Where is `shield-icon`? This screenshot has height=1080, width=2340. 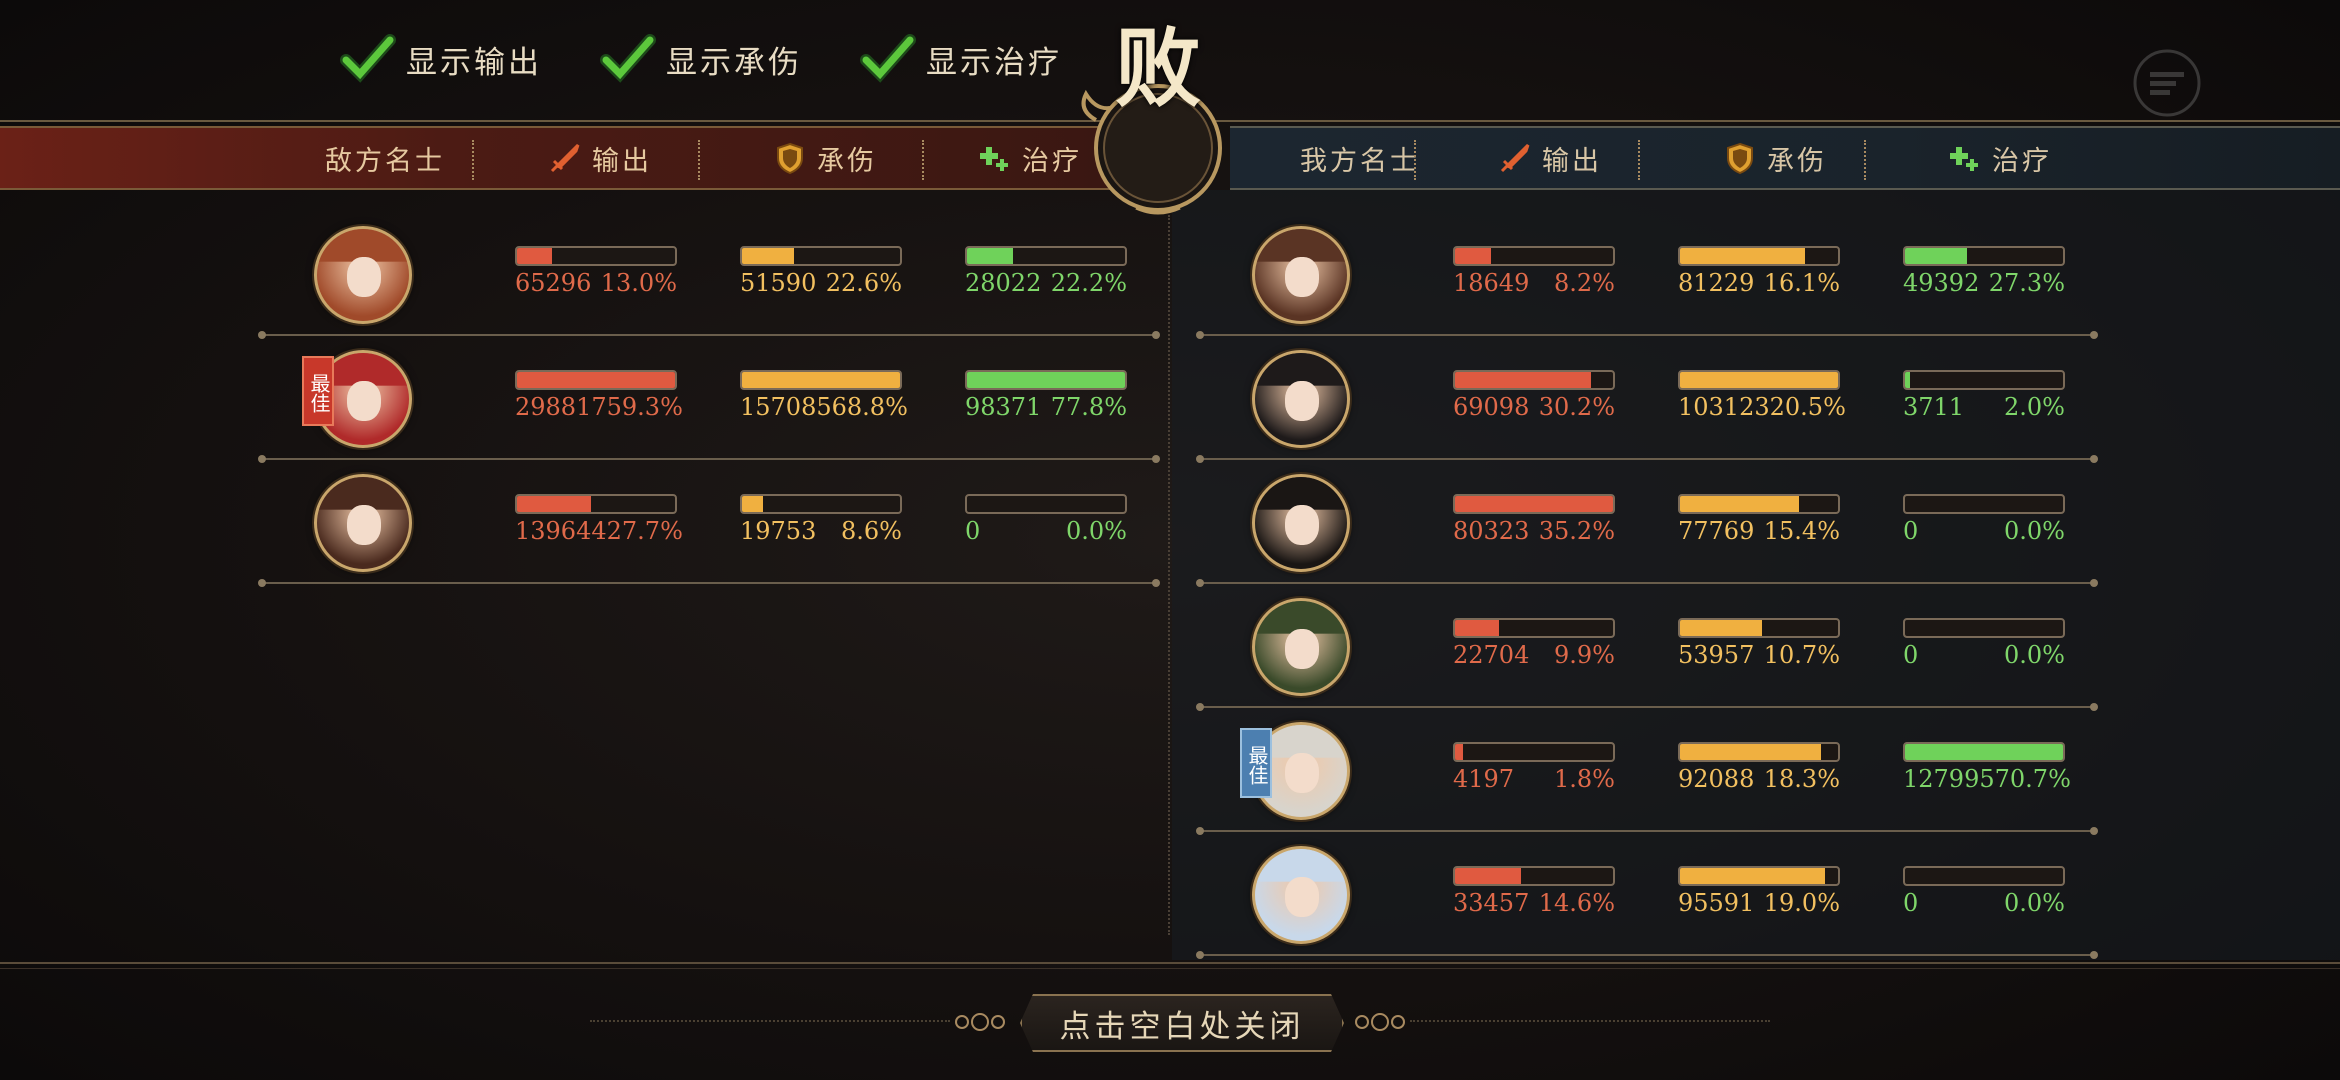
shield-icon is located at coordinates (1740, 158).